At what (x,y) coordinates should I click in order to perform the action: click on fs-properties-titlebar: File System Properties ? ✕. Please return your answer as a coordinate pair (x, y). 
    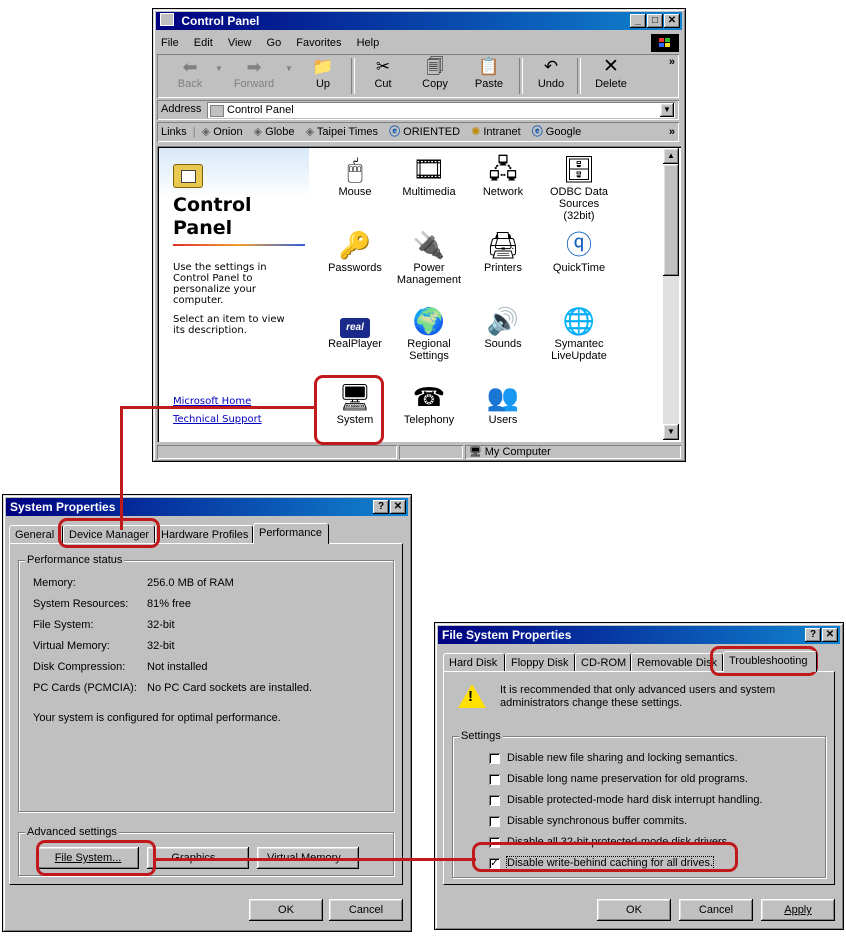
    Looking at the image, I should click on (639, 635).